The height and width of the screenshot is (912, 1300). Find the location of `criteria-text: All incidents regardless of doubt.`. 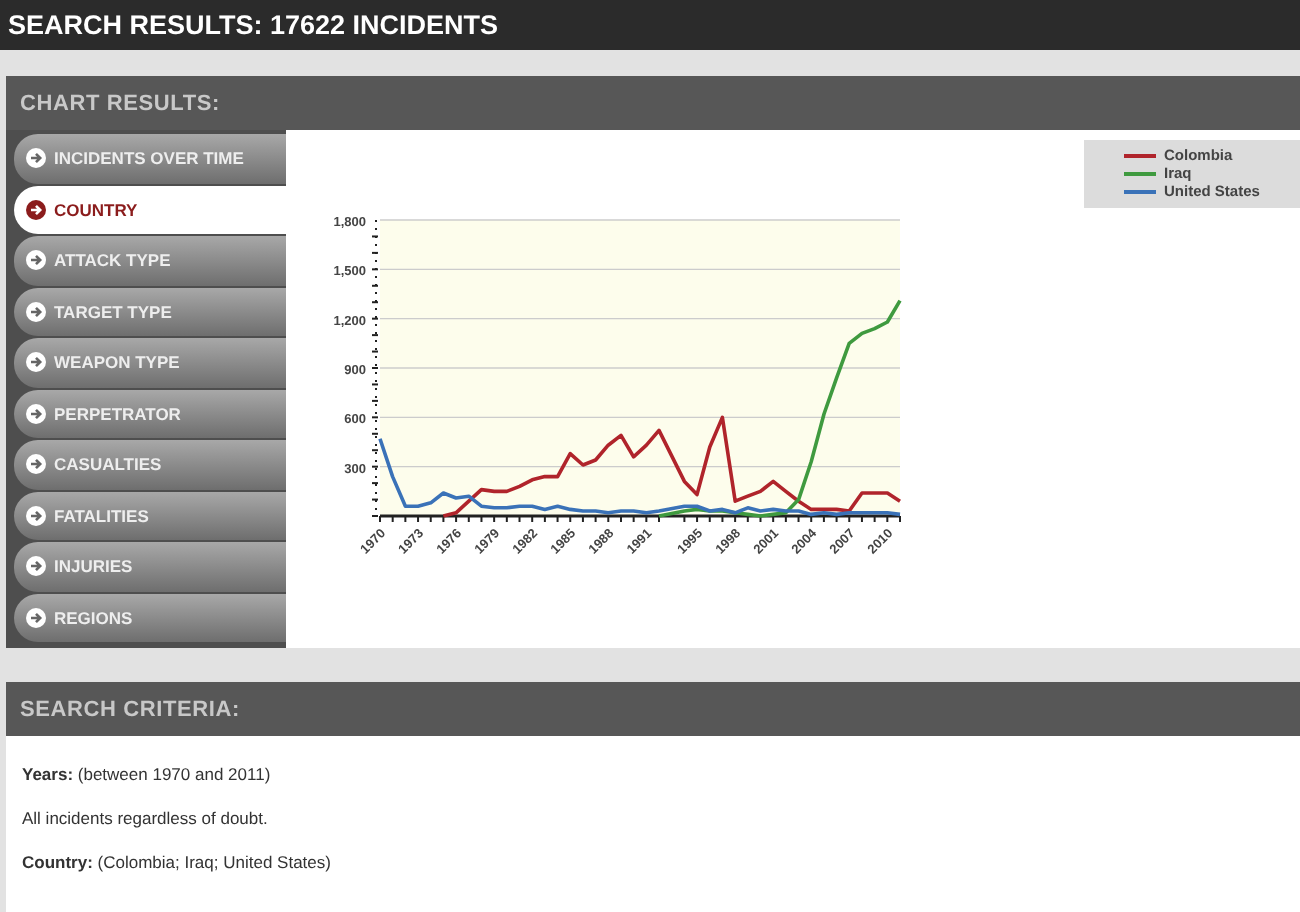

criteria-text: All incidents regardless of doubt. is located at coordinates (146, 818).